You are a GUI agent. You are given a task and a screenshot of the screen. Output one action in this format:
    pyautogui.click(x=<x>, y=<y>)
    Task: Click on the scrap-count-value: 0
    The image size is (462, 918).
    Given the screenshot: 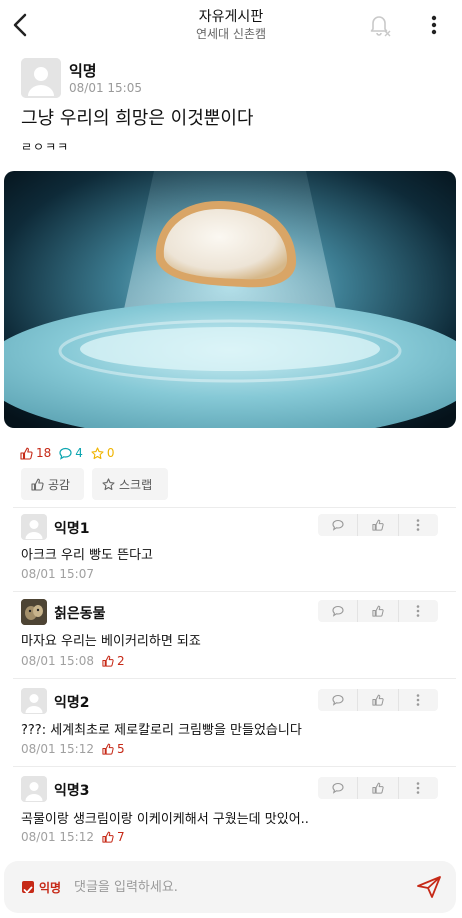 What is the action you would take?
    pyautogui.click(x=110, y=453)
    